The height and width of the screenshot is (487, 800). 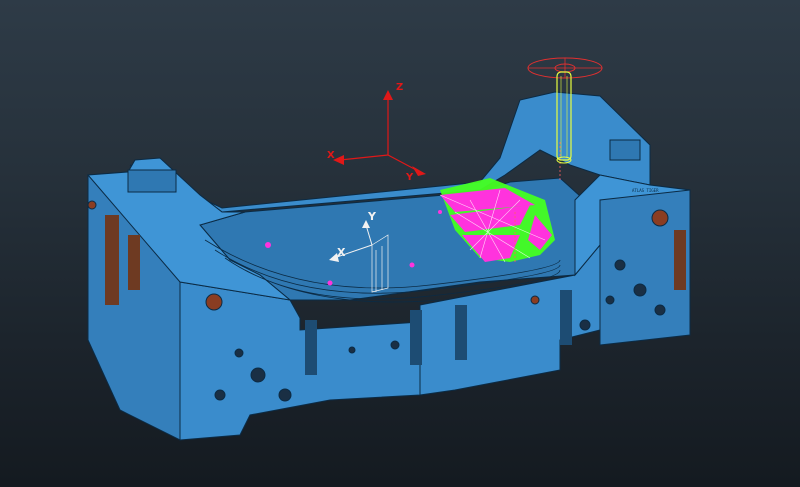 What do you see at coordinates (376, 132) in the screenshot?
I see `machine-coordinate-triad: Z X Y` at bounding box center [376, 132].